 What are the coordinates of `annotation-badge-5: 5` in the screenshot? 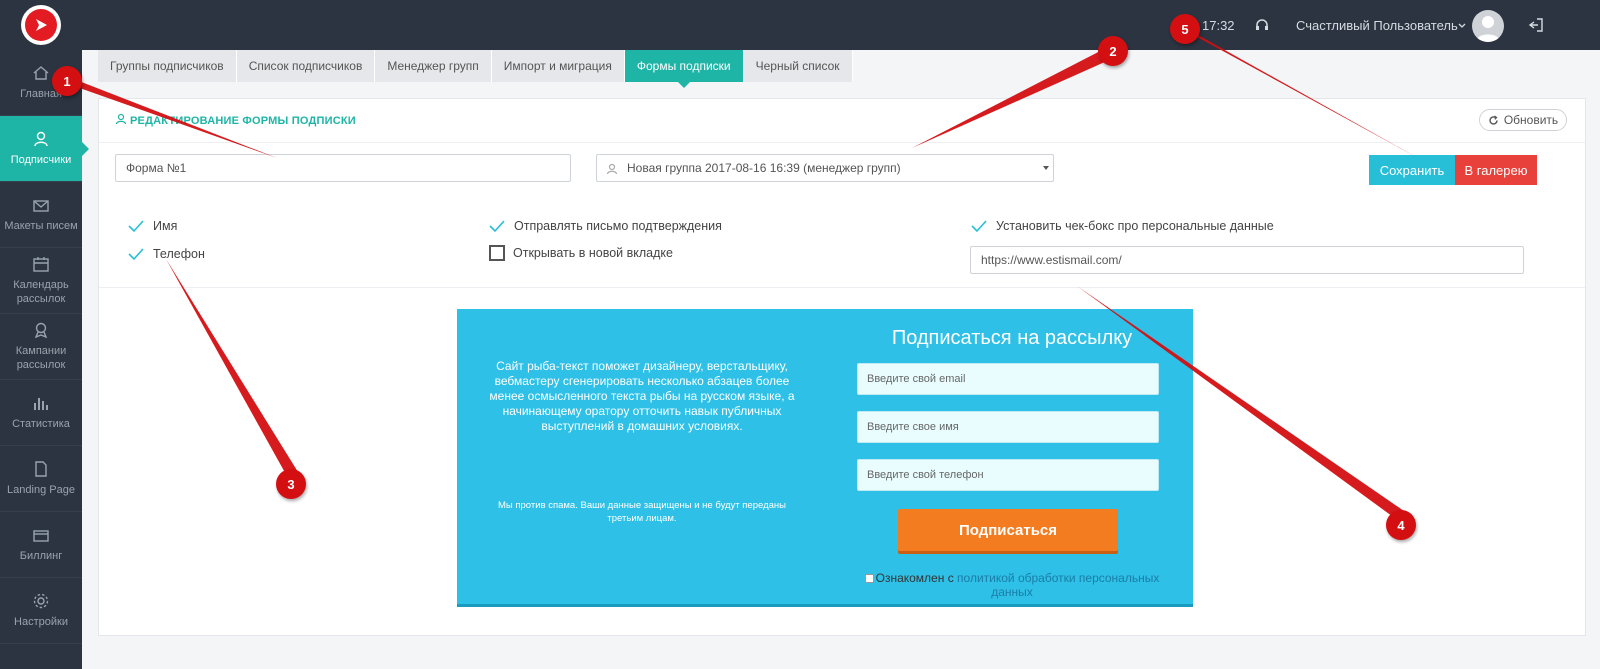 It's located at (1185, 29).